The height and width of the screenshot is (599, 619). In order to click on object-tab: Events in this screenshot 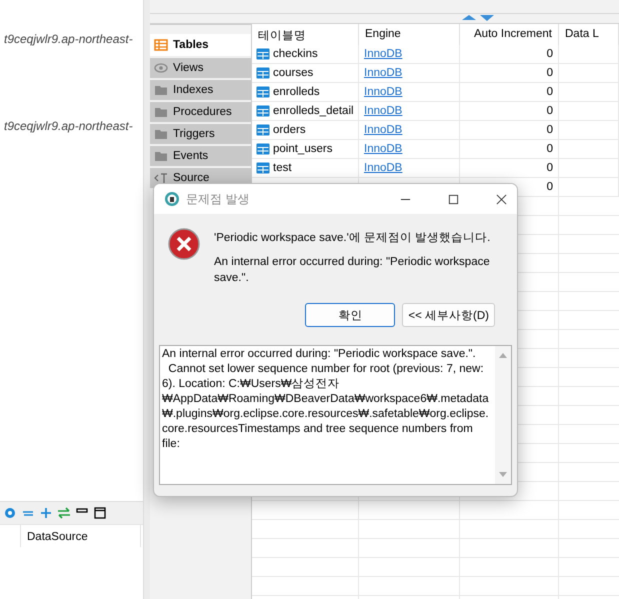, I will do `click(200, 156)`.